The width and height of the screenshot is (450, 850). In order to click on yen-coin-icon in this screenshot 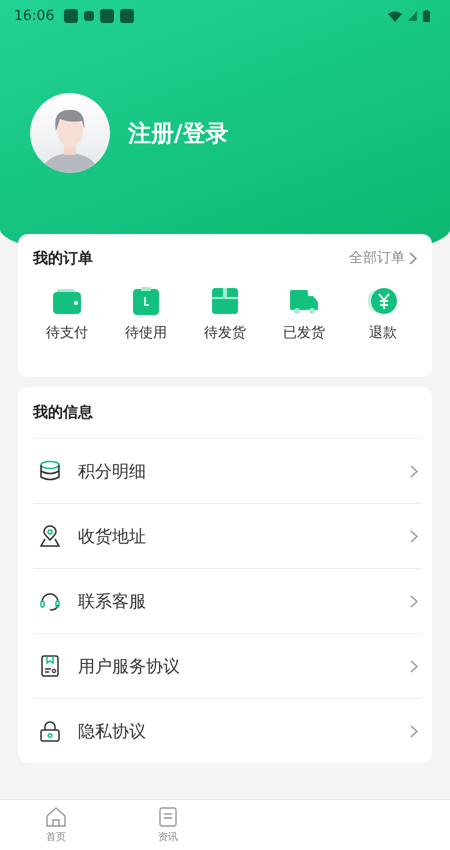, I will do `click(383, 301)`.